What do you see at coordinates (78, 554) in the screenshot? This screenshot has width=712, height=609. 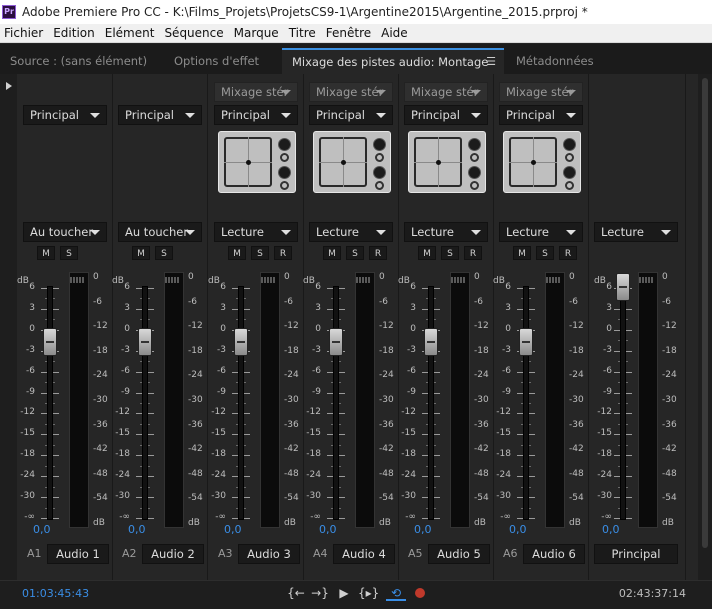 I see `track-name: Audio 1` at bounding box center [78, 554].